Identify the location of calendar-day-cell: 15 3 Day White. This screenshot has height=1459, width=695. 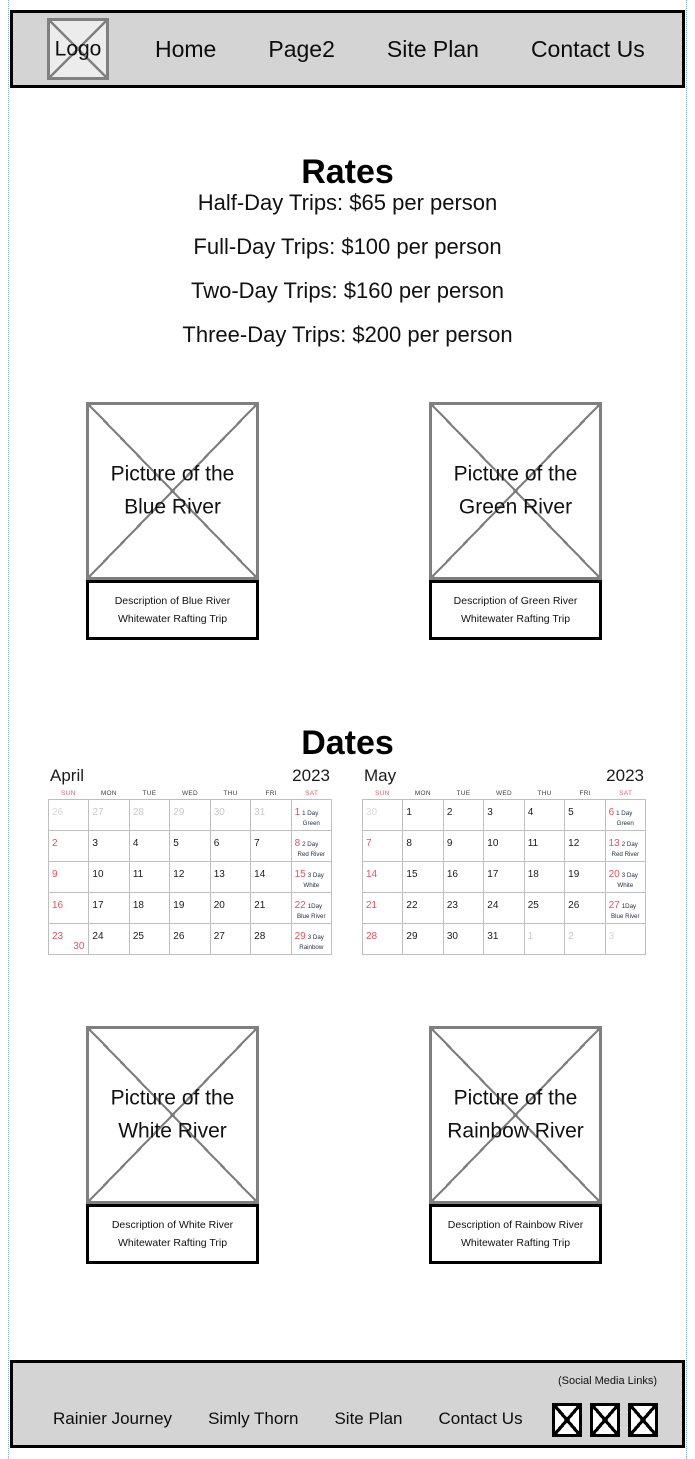
(311, 877).